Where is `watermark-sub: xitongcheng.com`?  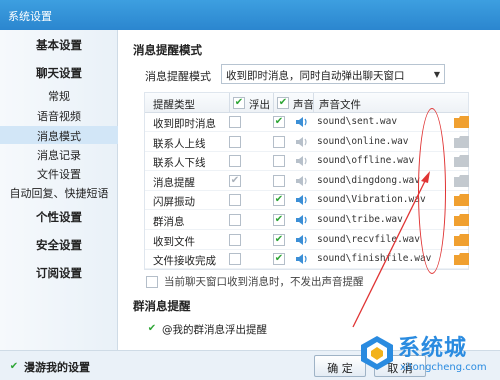 watermark-sub: xitongcheng.com is located at coordinates (443, 367).